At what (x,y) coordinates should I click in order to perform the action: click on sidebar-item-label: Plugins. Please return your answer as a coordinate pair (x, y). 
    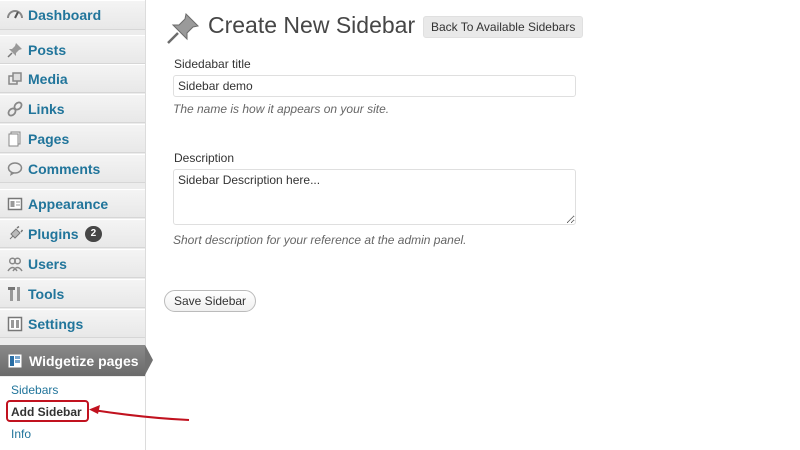
    Looking at the image, I should click on (53, 233).